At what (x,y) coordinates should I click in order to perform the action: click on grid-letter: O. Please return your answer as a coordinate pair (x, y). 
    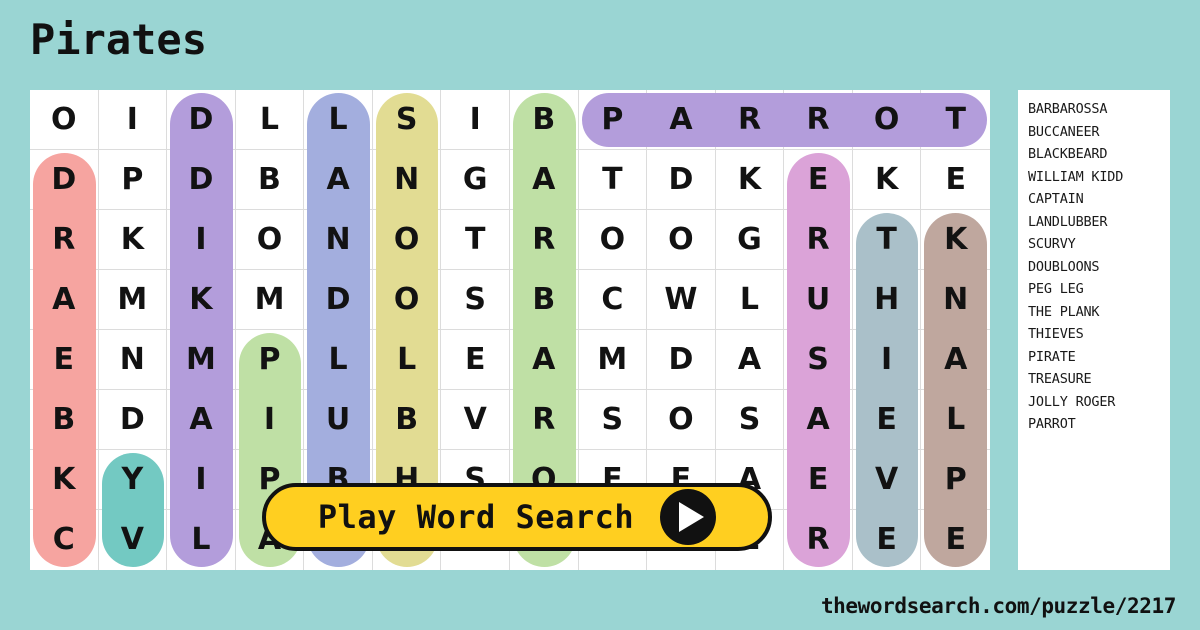
    Looking at the image, I should click on (612, 239).